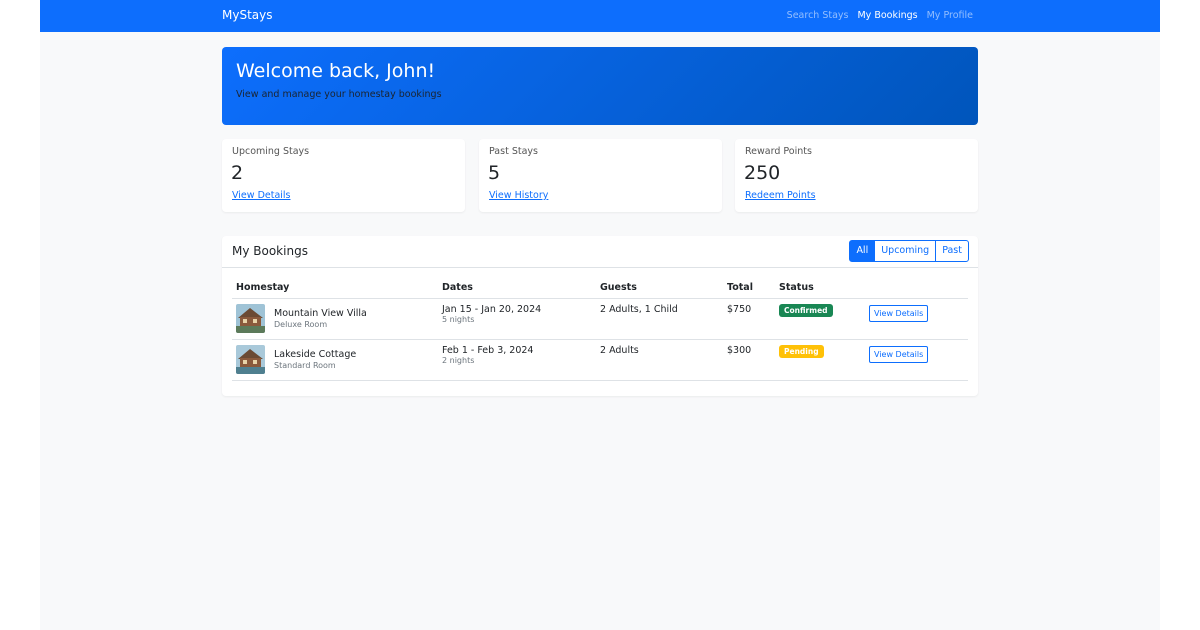 This screenshot has height=630, width=1200. Describe the element at coordinates (247, 15) in the screenshot. I see `brand-link: MyStays` at that location.